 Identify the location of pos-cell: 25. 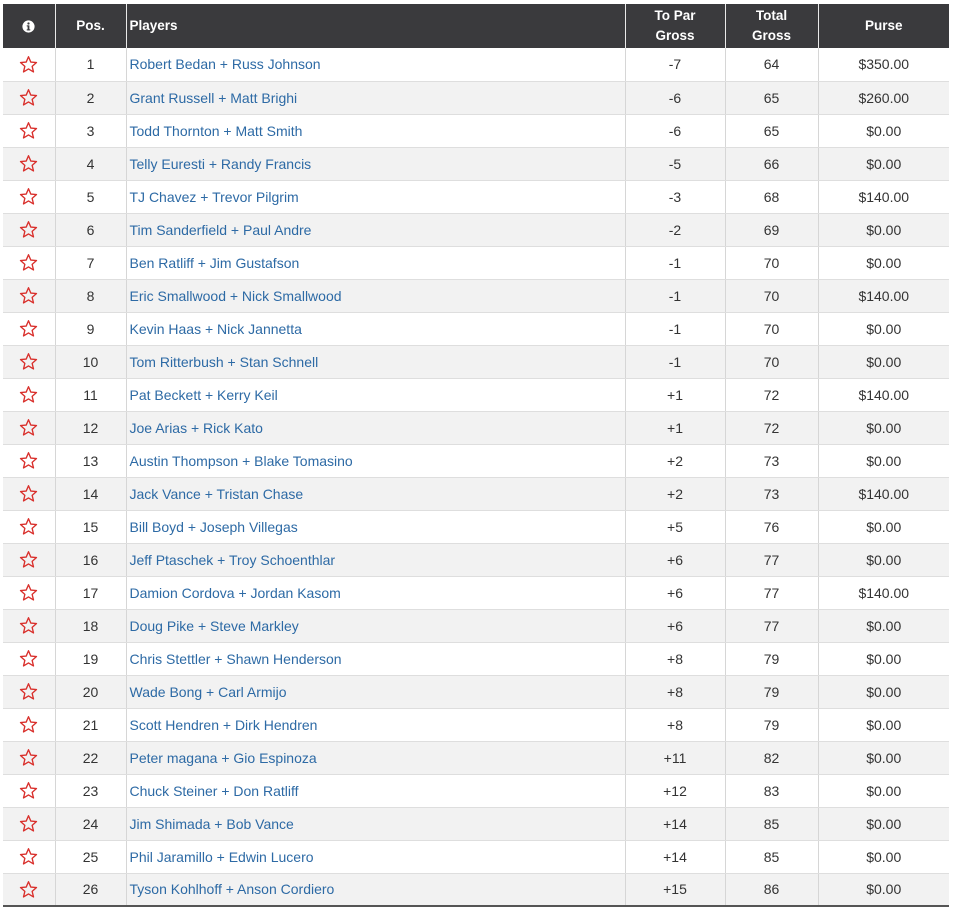
(91, 857).